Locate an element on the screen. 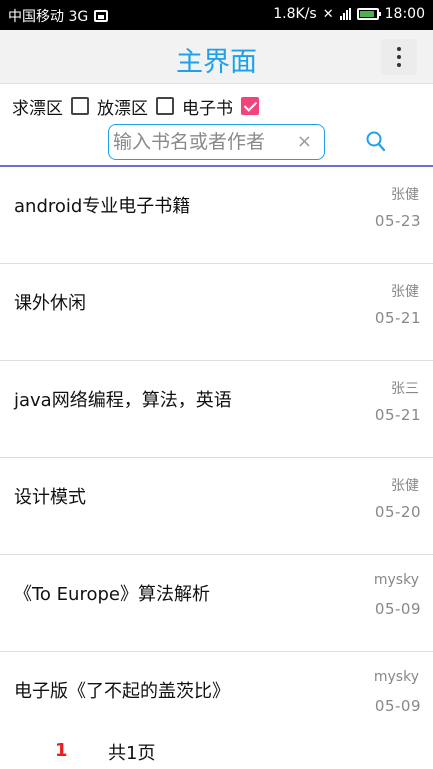 The image size is (433, 769). signal-icon is located at coordinates (345, 14).